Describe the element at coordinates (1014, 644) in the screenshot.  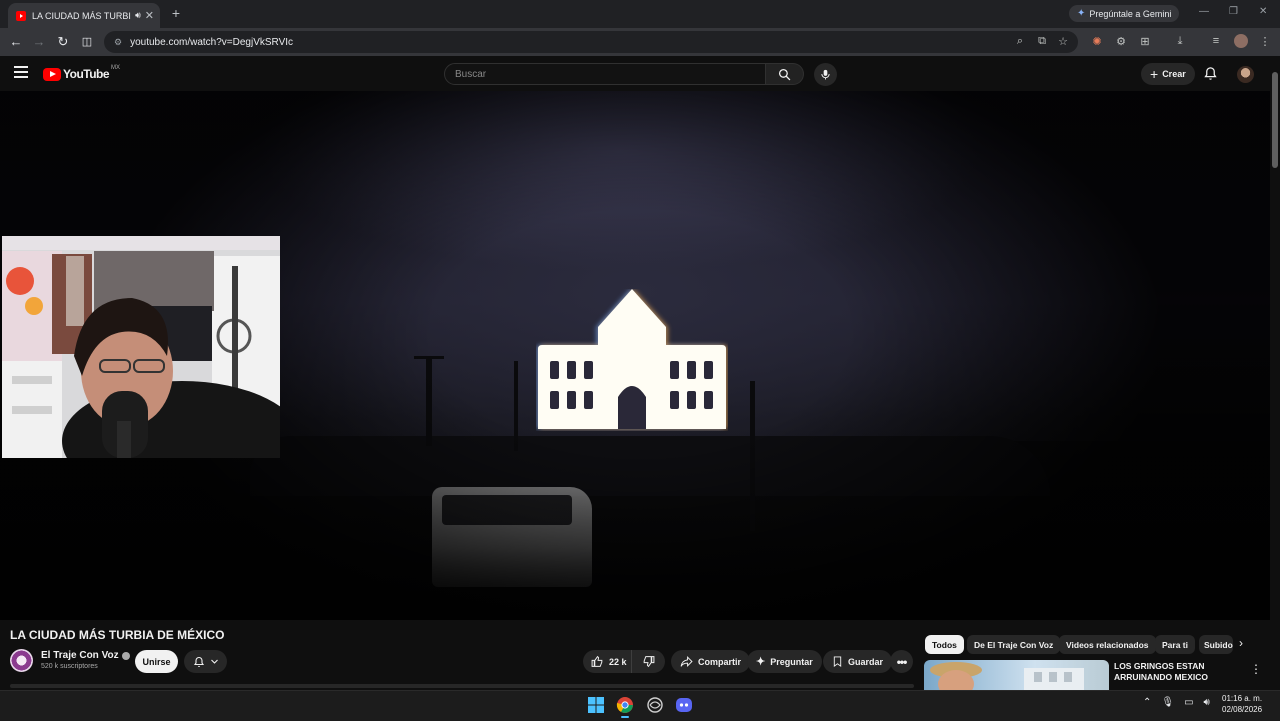
I see `chip-channel: De El Traje Con Voz` at that location.